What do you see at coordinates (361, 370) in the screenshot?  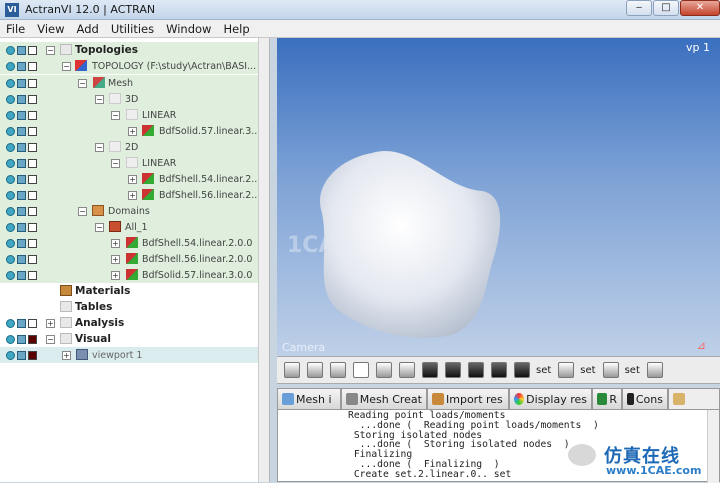 I see `checkbox-icon` at bounding box center [361, 370].